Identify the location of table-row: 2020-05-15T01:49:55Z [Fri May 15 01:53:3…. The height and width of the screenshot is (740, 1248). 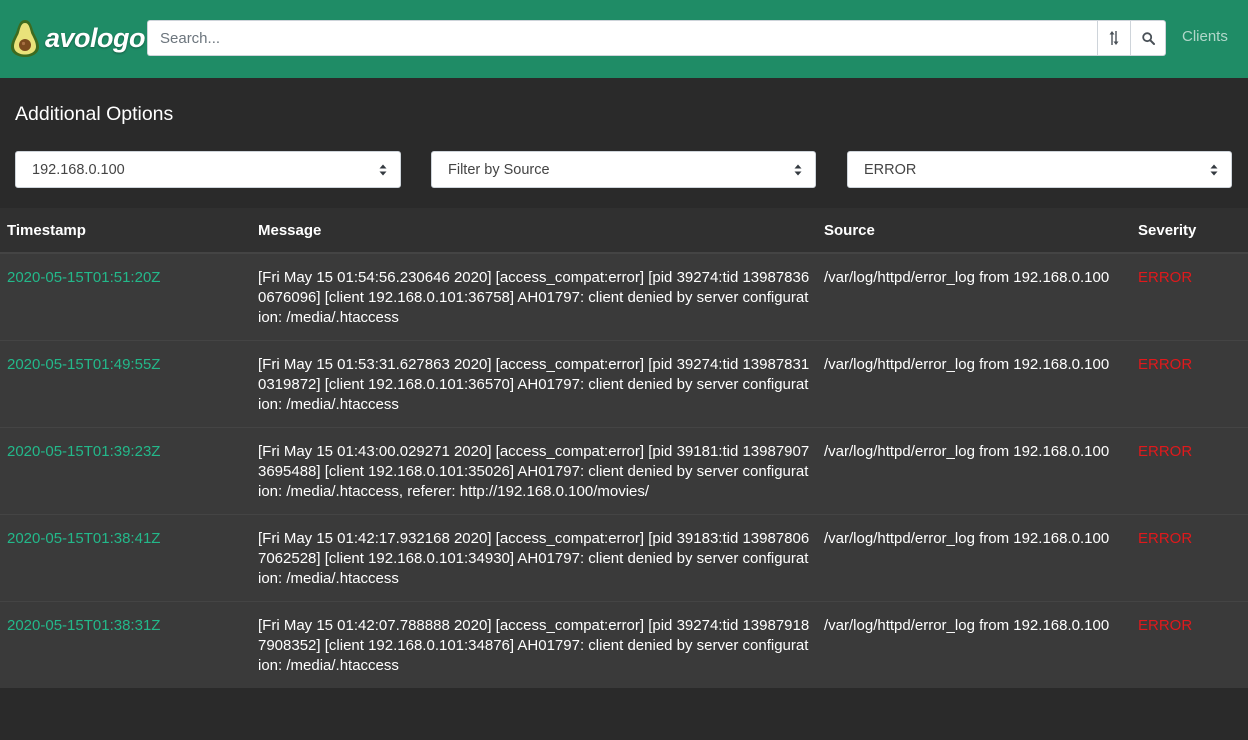
(624, 384).